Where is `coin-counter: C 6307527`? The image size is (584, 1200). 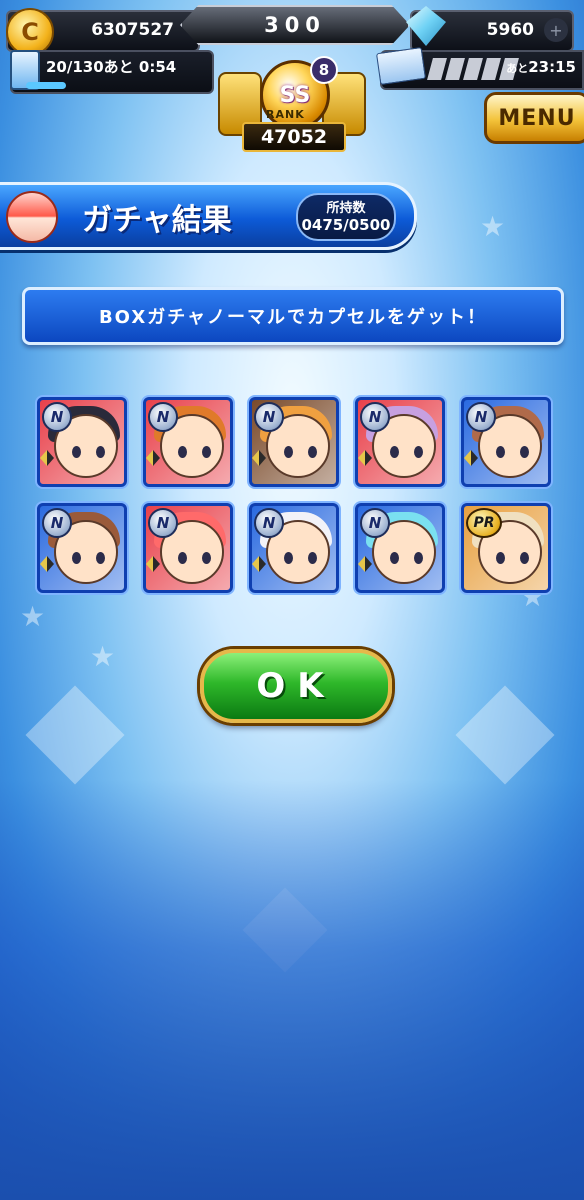
coin-counter: C 6307527 is located at coordinates (103, 32).